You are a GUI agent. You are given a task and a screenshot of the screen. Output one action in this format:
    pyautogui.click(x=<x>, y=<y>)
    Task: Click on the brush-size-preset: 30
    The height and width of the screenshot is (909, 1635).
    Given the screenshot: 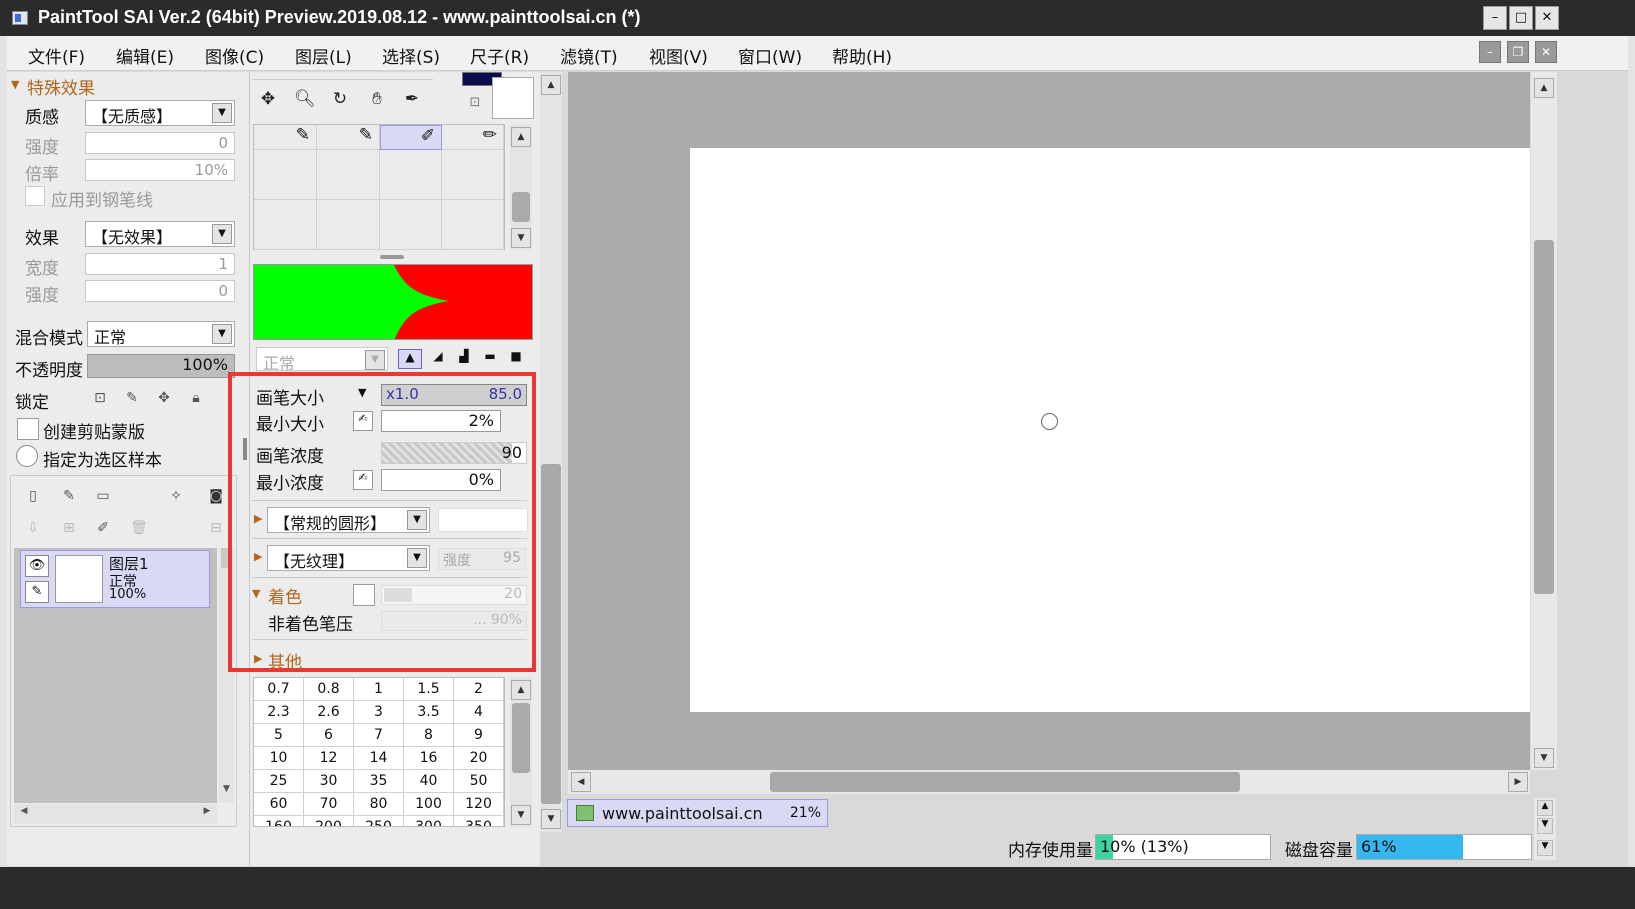 What is the action you would take?
    pyautogui.click(x=329, y=781)
    